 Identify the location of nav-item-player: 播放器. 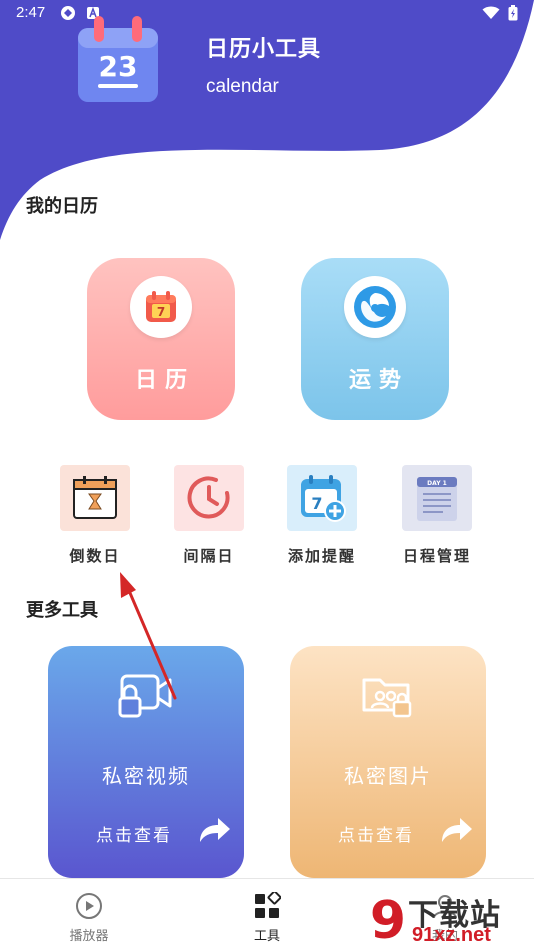
(89, 914).